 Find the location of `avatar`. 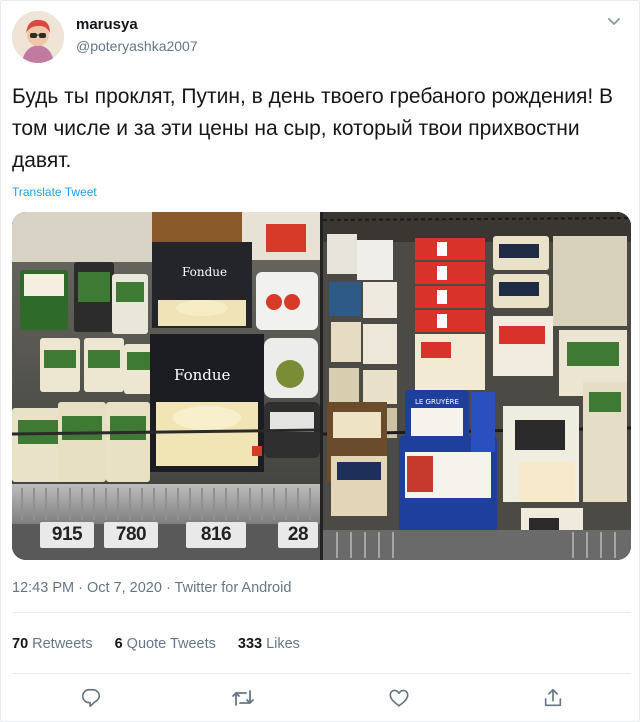

avatar is located at coordinates (38, 37).